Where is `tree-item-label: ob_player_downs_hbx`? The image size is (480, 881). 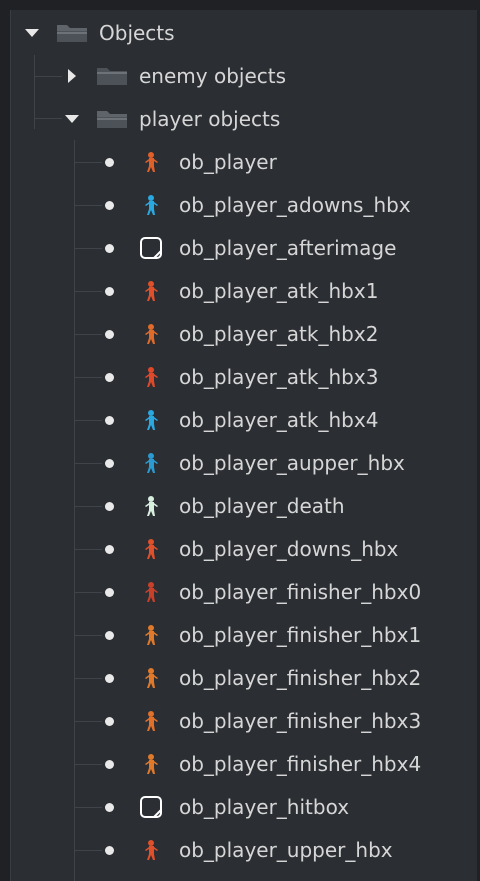
tree-item-label: ob_player_downs_hbx is located at coordinates (289, 549).